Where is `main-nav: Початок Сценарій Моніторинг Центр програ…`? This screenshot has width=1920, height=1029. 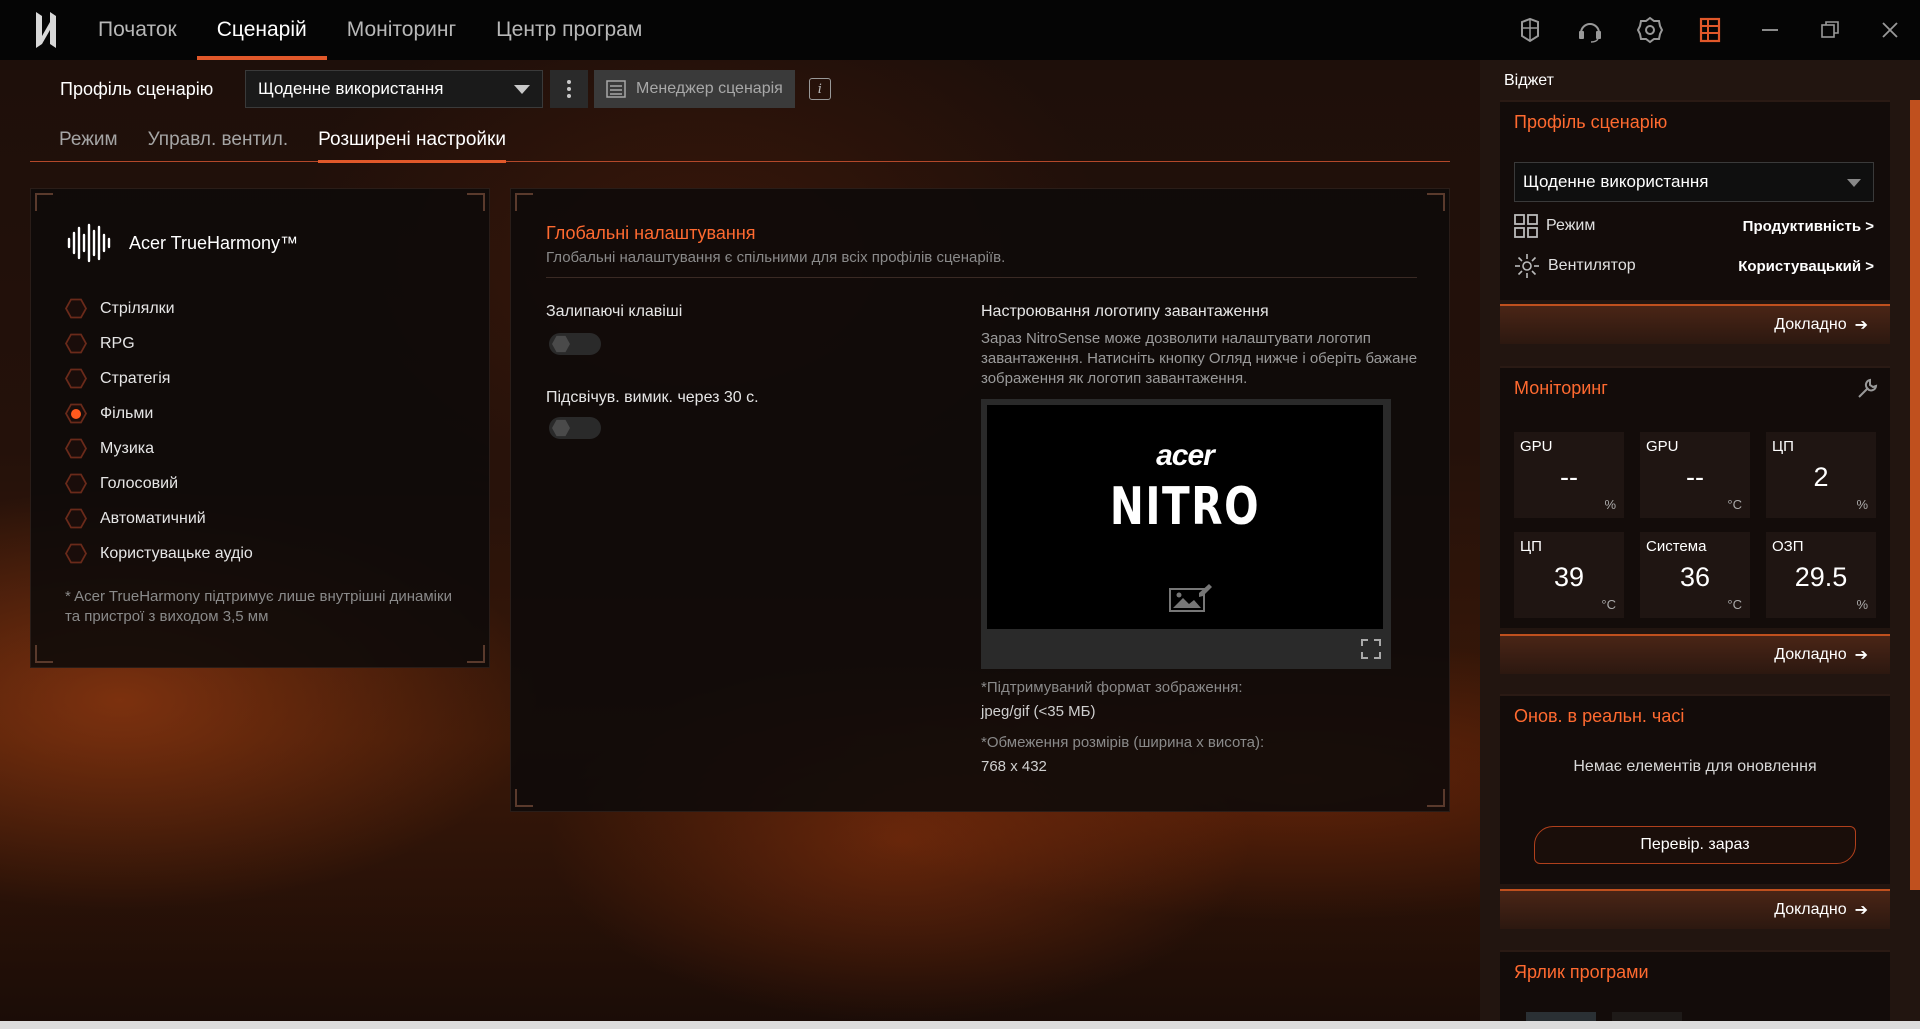
main-nav: Початок Сценарій Моніторинг Центр програ… is located at coordinates (371, 30).